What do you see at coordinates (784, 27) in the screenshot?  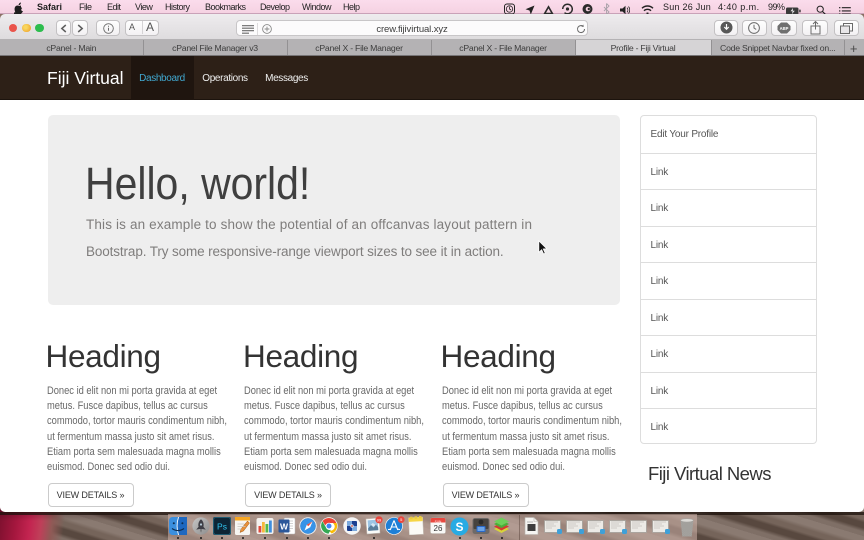 I see `svg-text: ABP` at bounding box center [784, 27].